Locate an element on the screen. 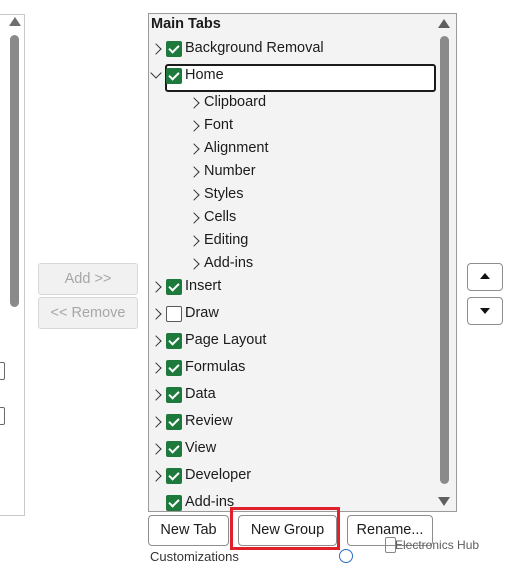 This screenshot has height=564, width=506. tree-item-label: Background Removal is located at coordinates (254, 48).